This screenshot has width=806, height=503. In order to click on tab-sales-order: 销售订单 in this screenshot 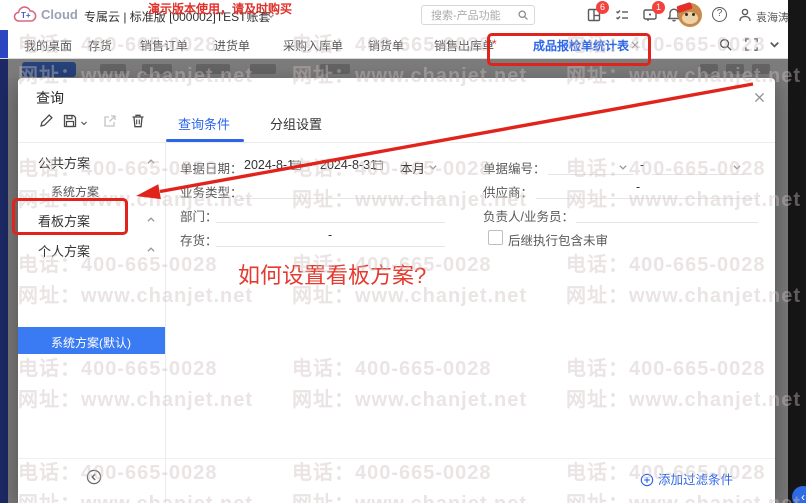, I will do `click(164, 45)`.